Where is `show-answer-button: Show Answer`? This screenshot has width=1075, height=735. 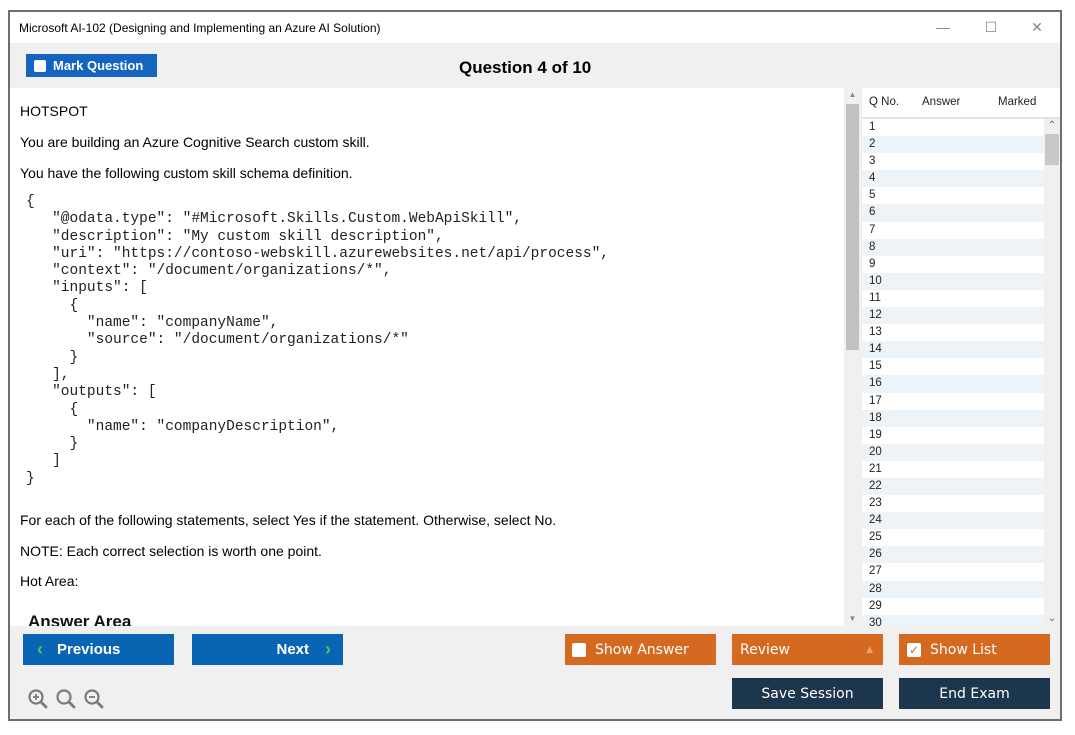
show-answer-button: Show Answer is located at coordinates (640, 649).